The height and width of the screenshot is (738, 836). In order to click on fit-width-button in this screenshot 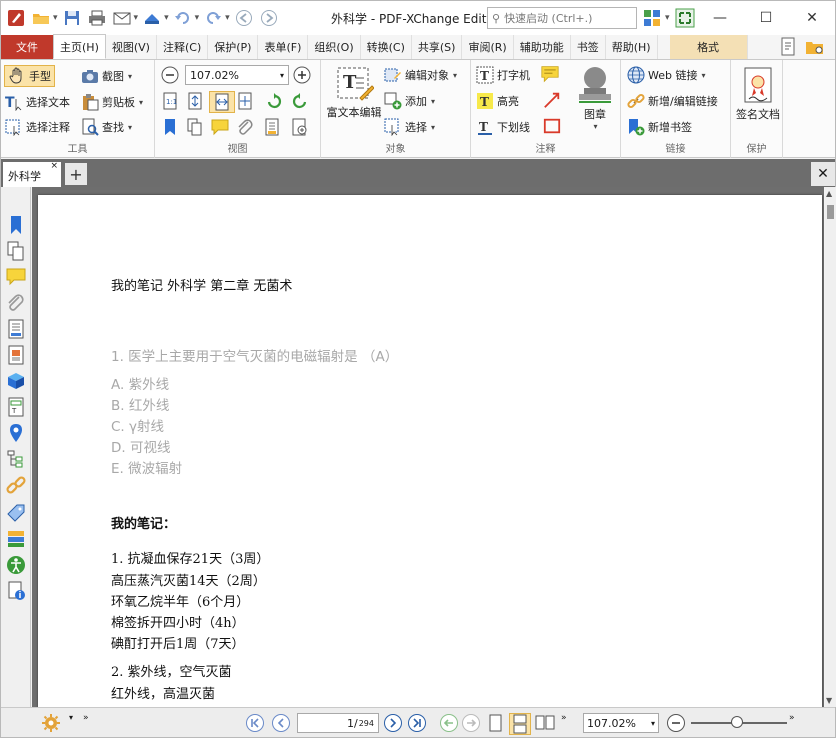, I will do `click(222, 102)`.